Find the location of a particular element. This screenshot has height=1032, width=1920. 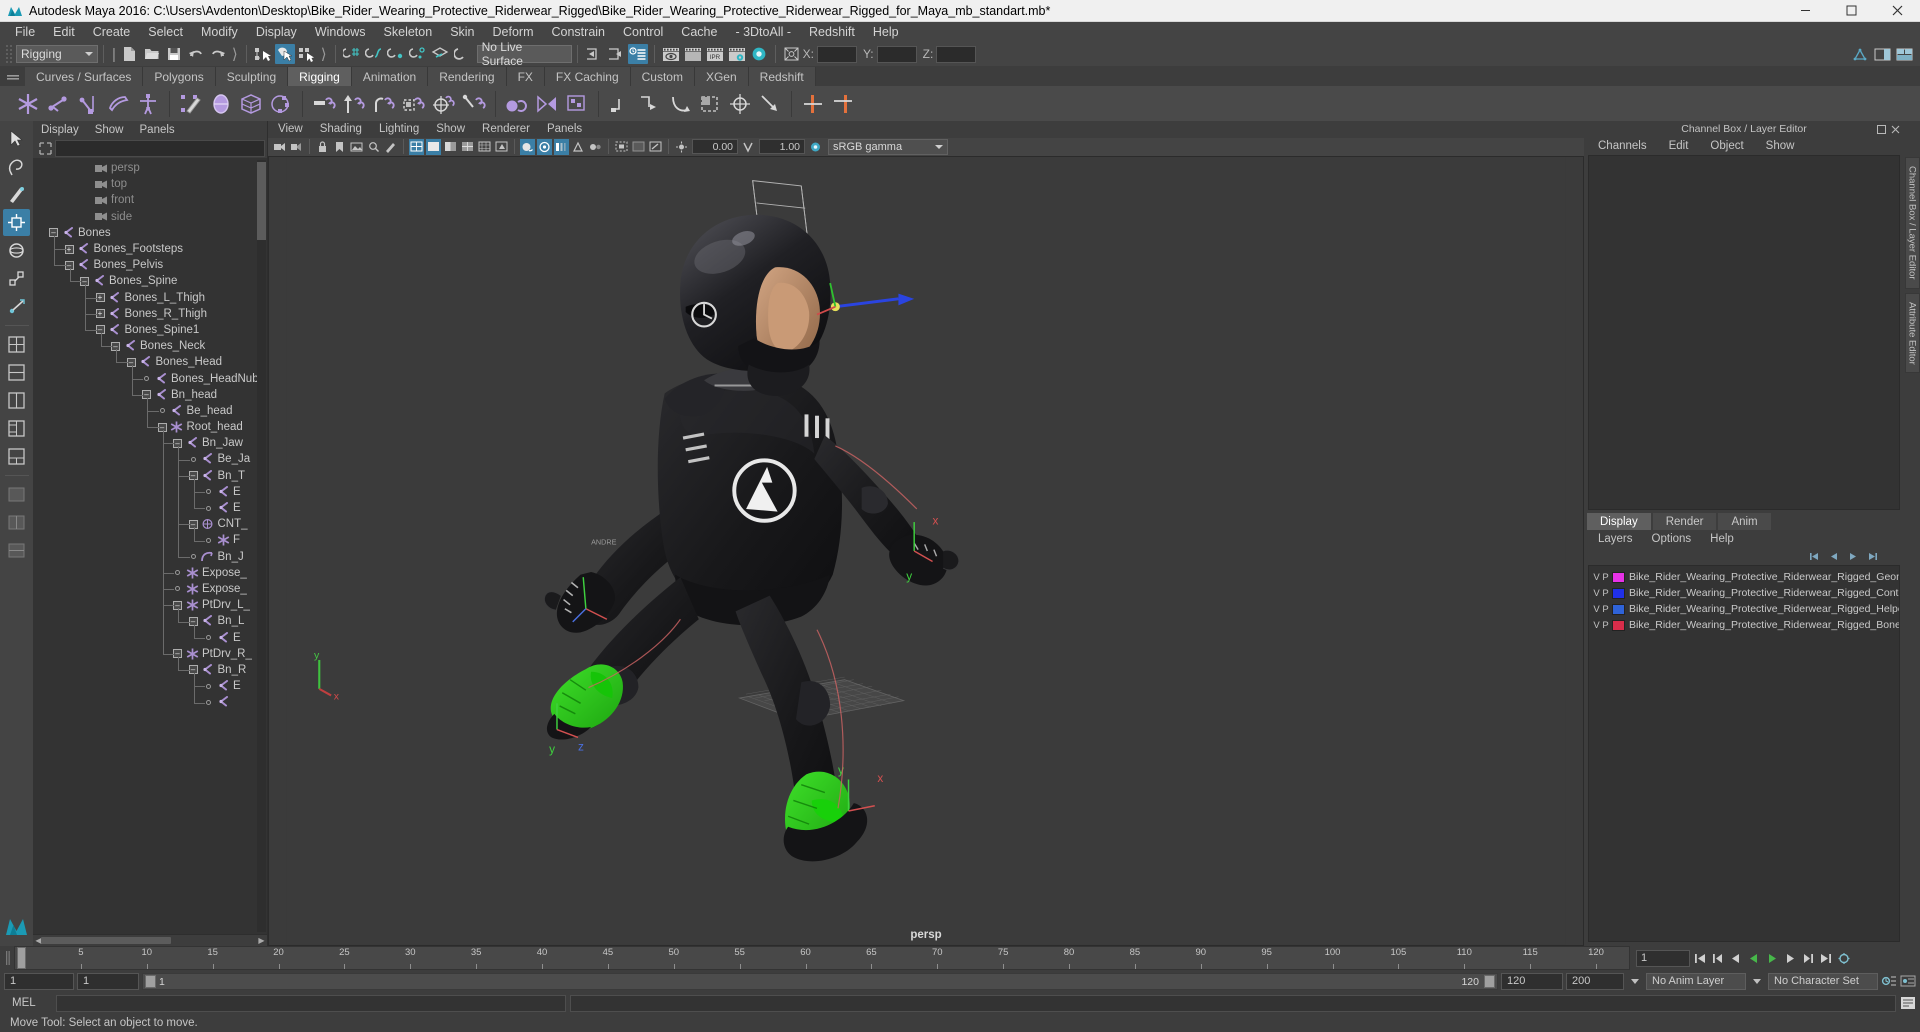

color-management-icon is located at coordinates (815, 147).